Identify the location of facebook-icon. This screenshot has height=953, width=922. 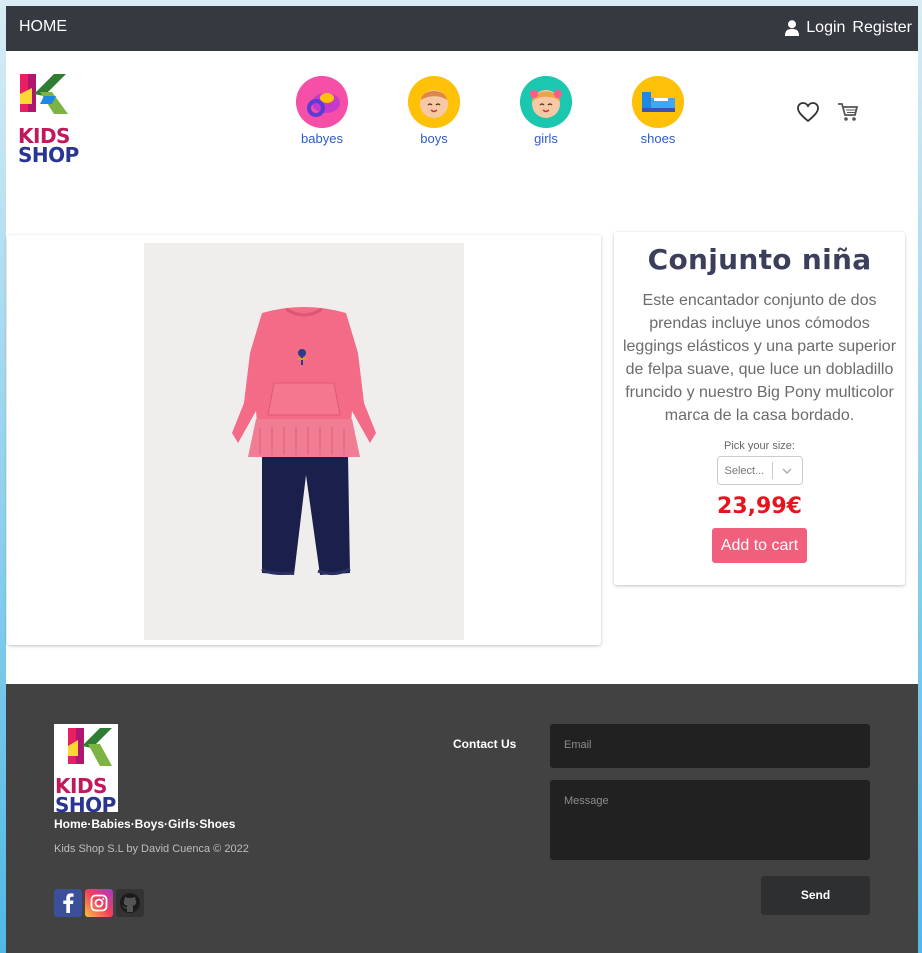
(68, 903).